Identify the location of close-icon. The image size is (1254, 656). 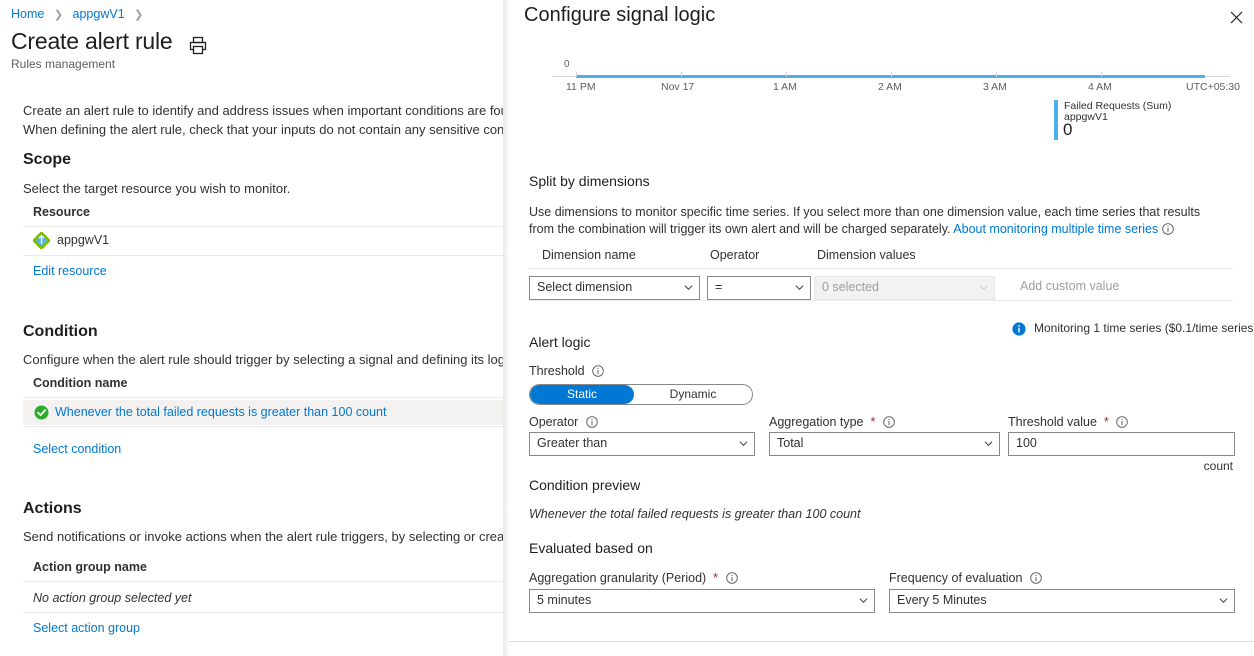
(1236, 17).